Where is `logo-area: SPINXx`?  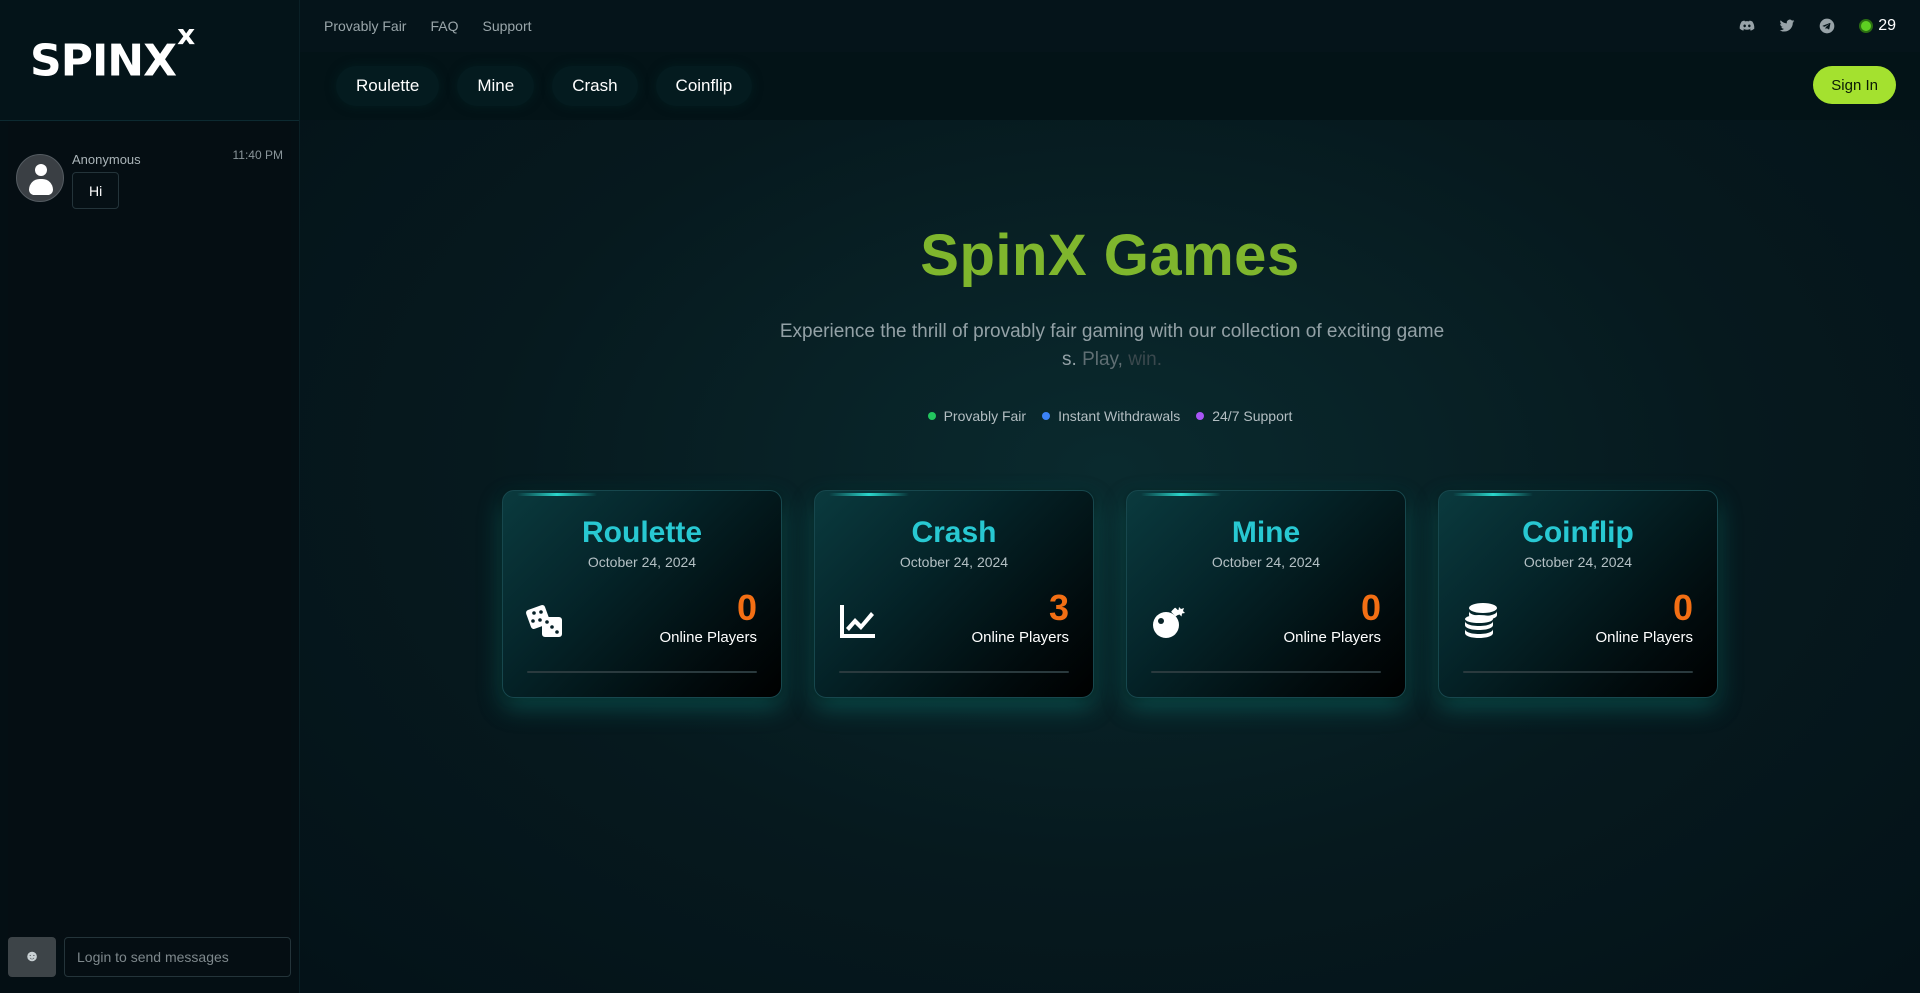 logo-area: SPINXx is located at coordinates (149, 60).